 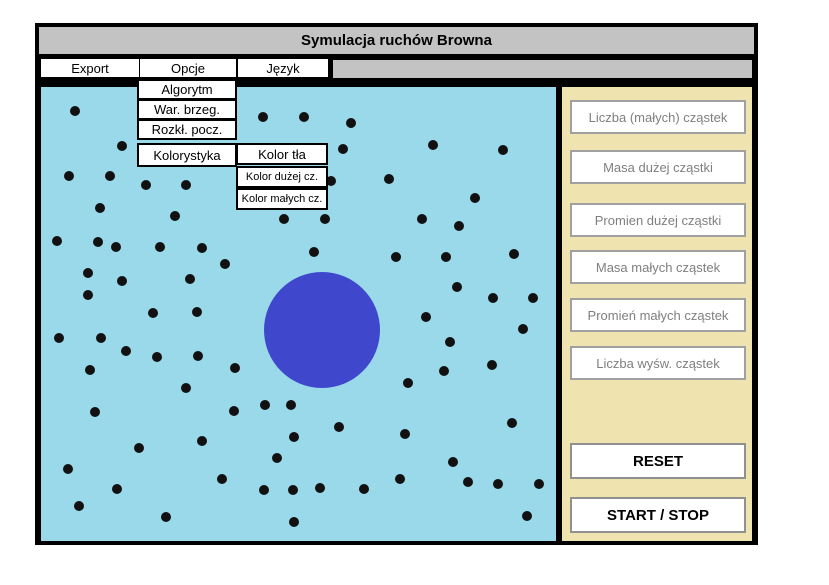 I want to click on submenu-kolor-duzej: Kolor dużej cz., so click(x=282, y=177).